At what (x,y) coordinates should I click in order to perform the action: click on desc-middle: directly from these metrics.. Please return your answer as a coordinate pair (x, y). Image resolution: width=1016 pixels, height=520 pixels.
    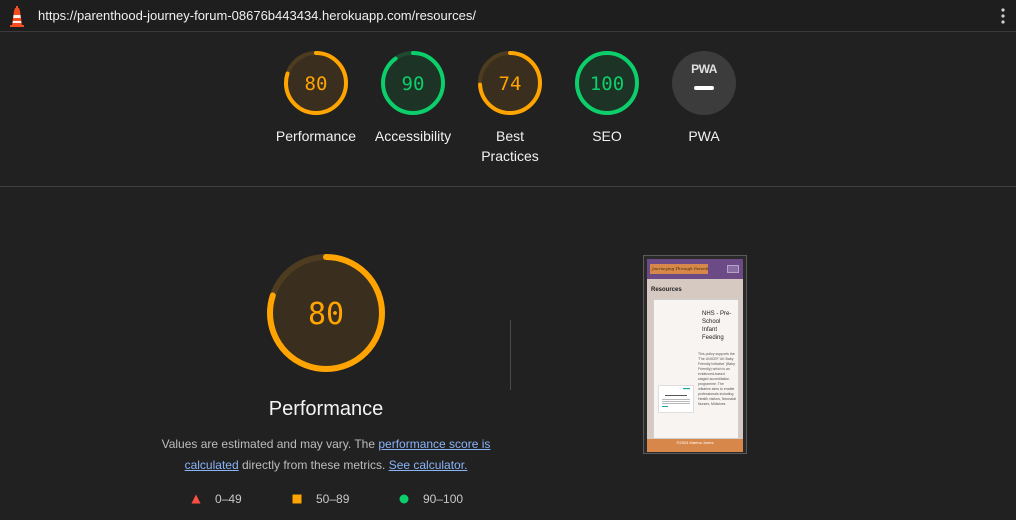
    Looking at the image, I should click on (313, 465).